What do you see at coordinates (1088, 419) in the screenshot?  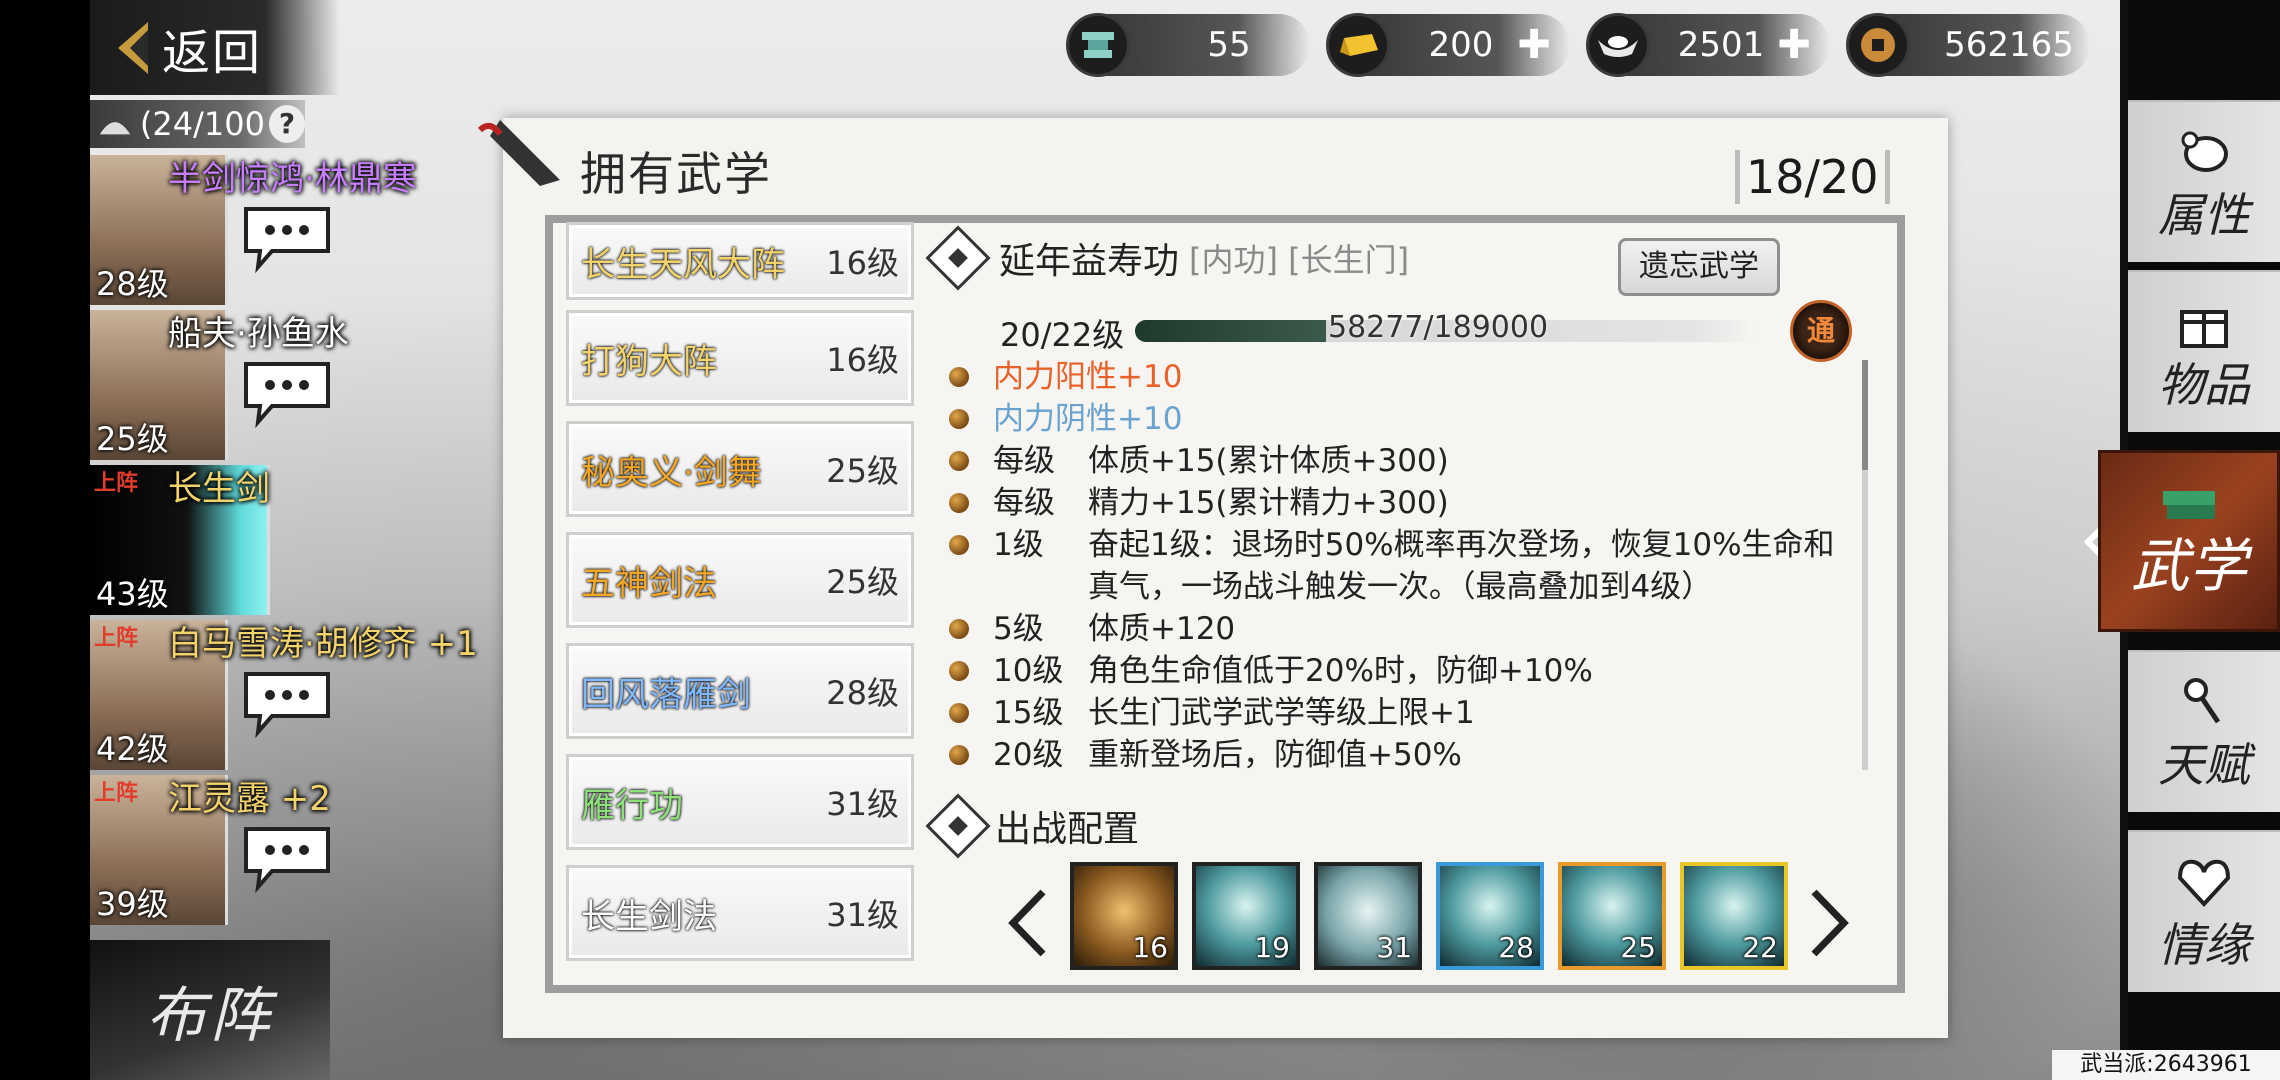 I see `effect-text: 内力阴性+10` at bounding box center [1088, 419].